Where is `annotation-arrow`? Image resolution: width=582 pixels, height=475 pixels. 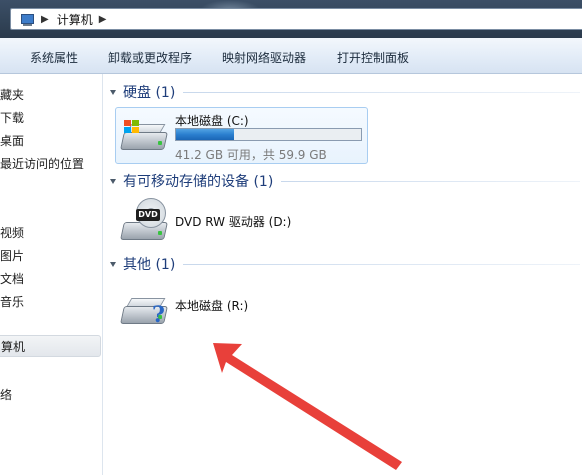 annotation-arrow is located at coordinates (307, 406).